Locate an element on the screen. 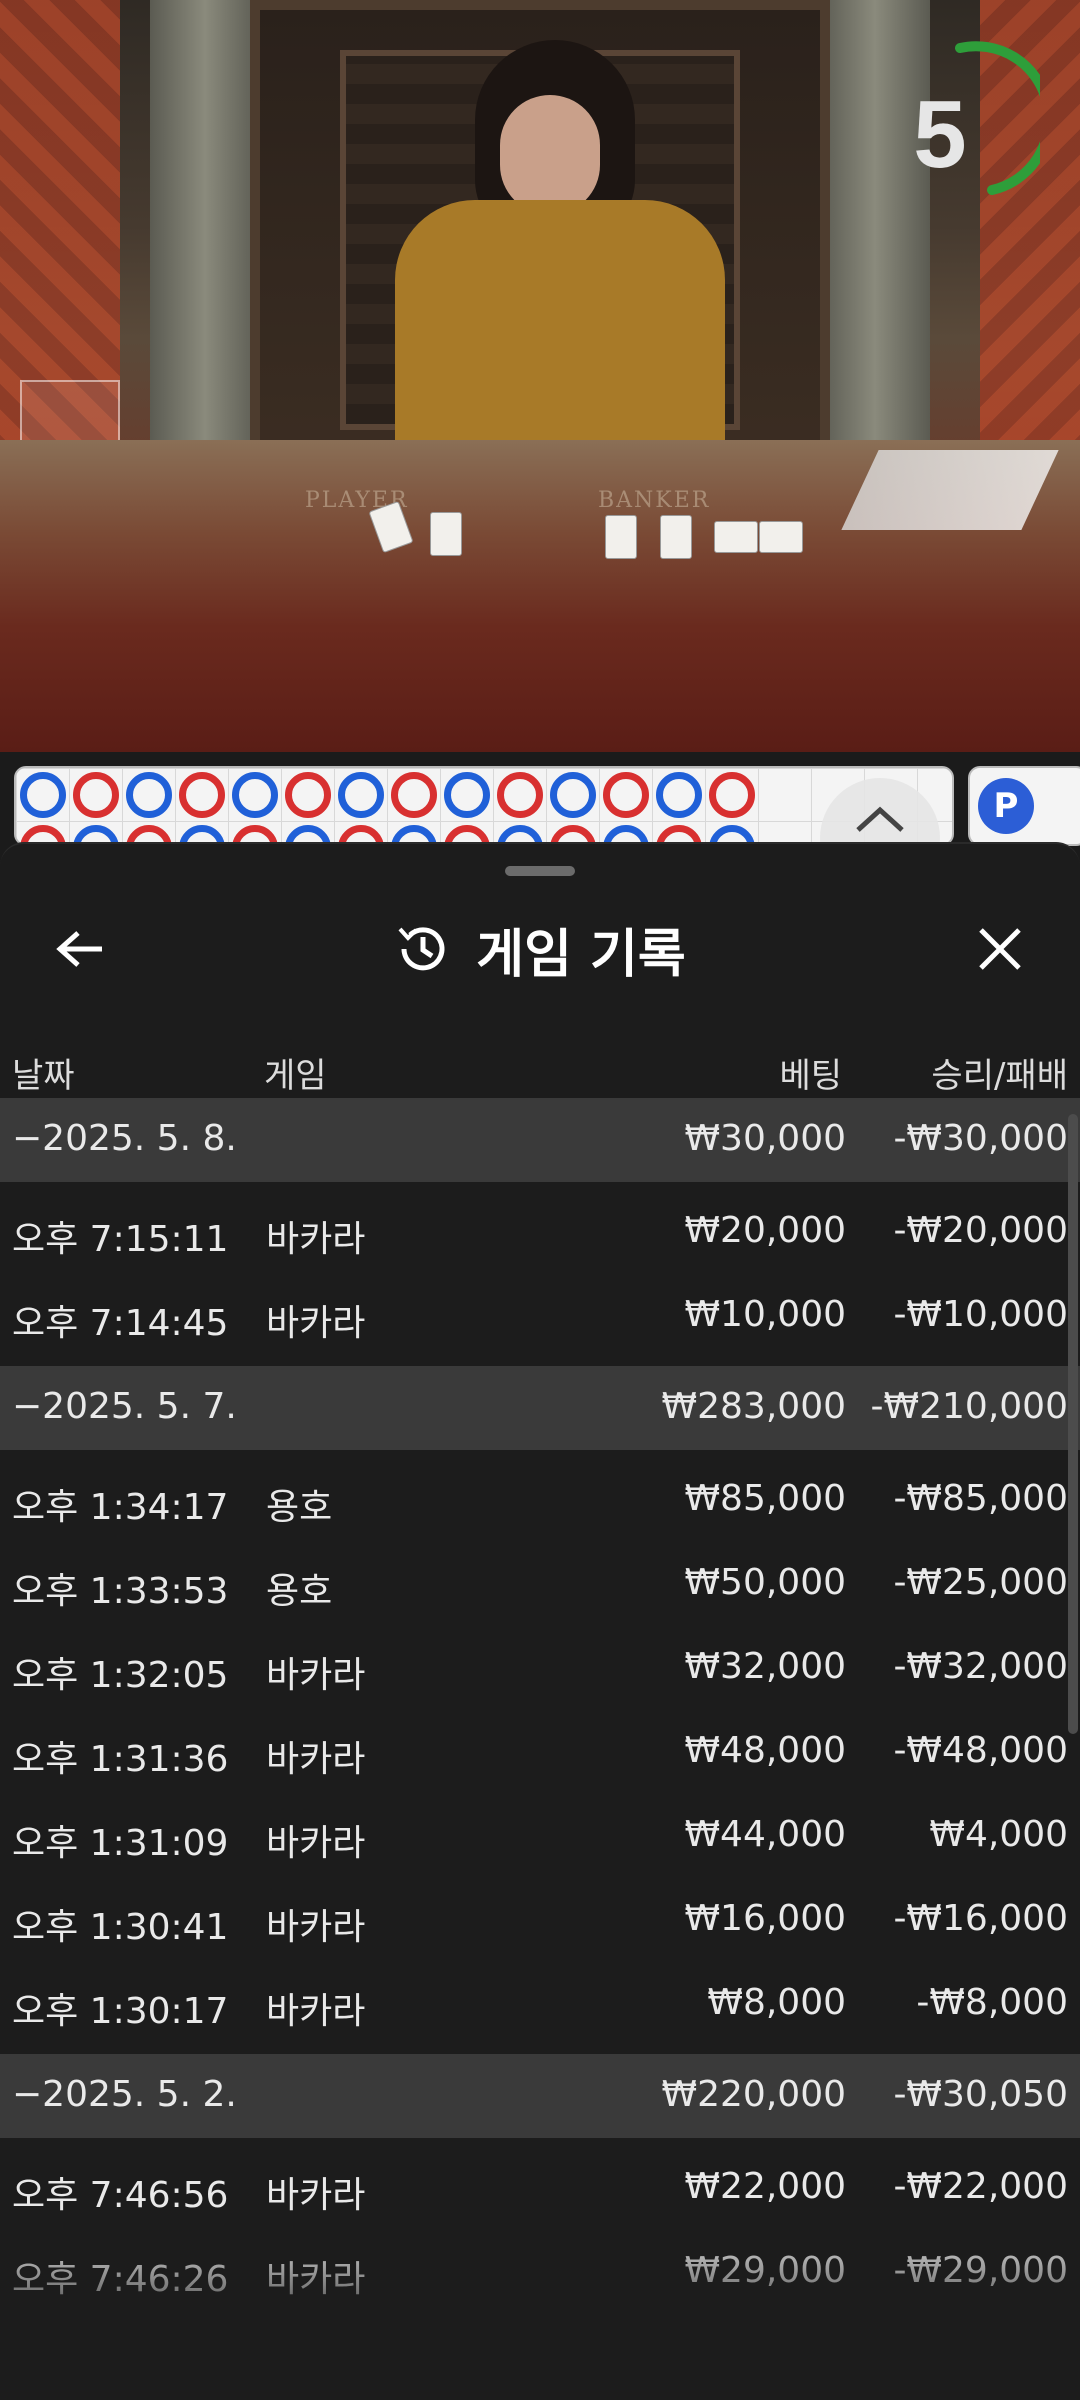 The height and width of the screenshot is (2400, 1080). countdown-timer-value: 5 is located at coordinates (940, 134).